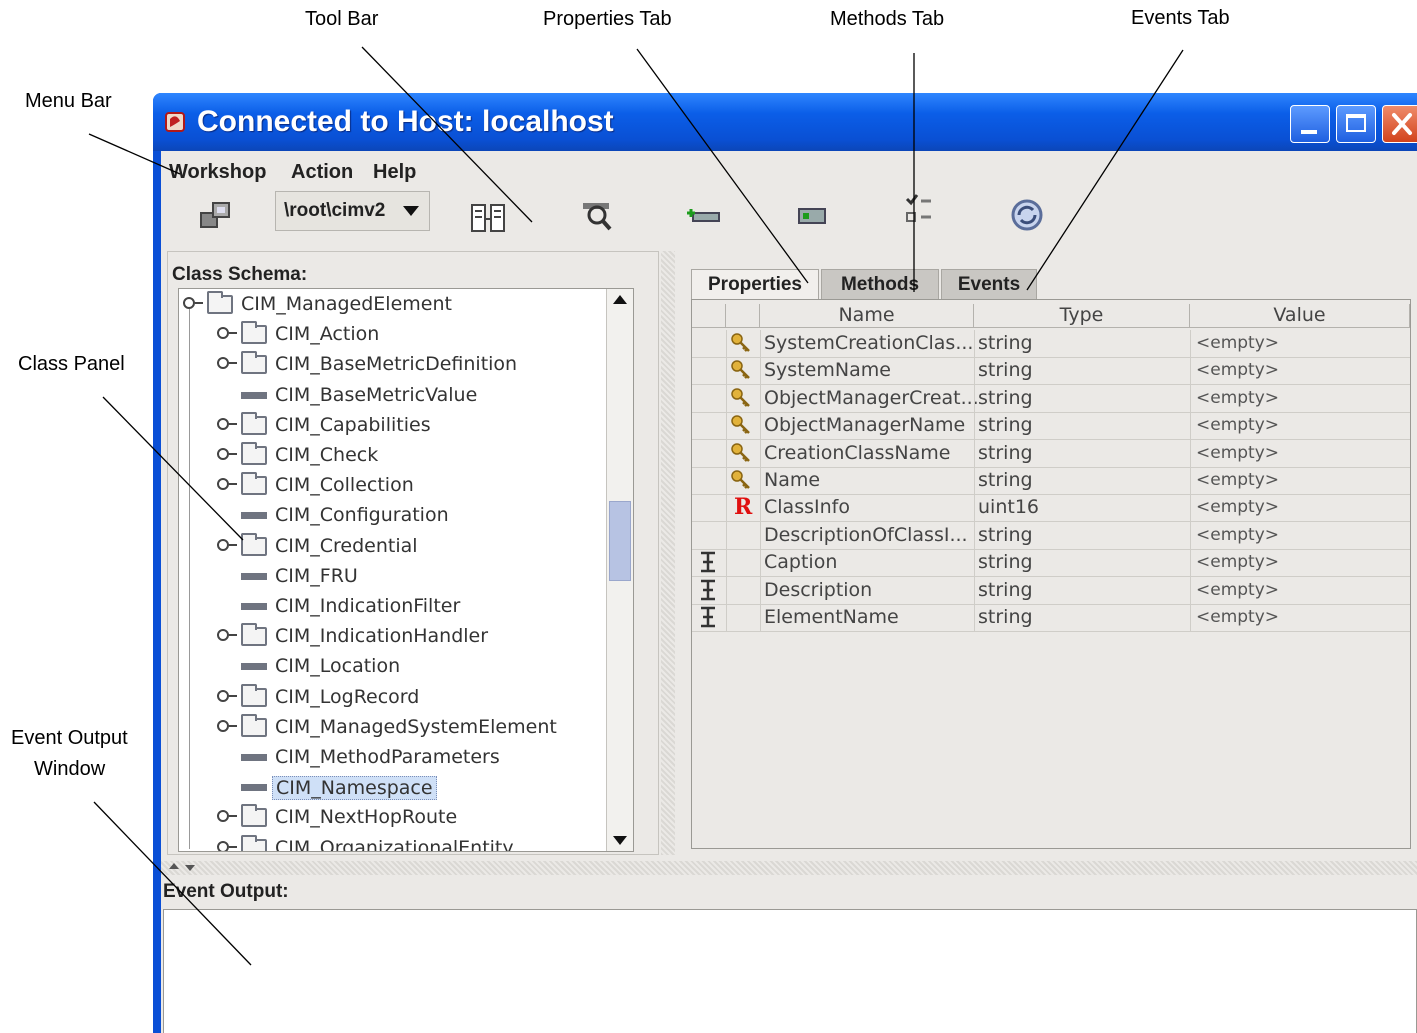  What do you see at coordinates (393, 637) in the screenshot?
I see `tree-item: CIM_IndicationHandler` at bounding box center [393, 637].